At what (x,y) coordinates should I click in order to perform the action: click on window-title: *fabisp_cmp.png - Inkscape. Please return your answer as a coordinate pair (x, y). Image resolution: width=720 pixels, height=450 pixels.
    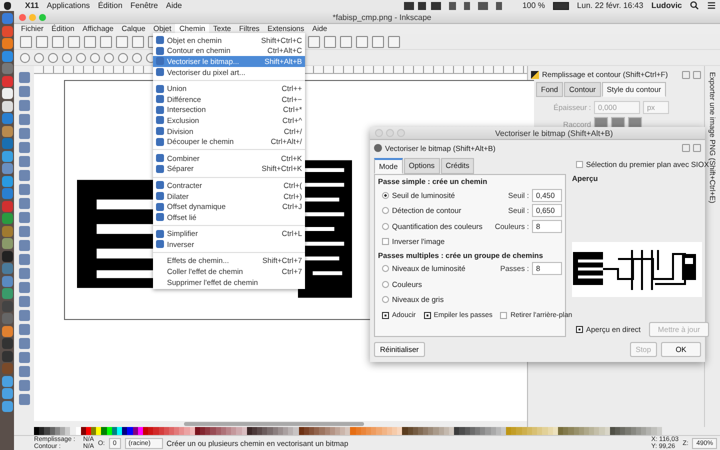
    Looking at the image, I should click on (382, 17).